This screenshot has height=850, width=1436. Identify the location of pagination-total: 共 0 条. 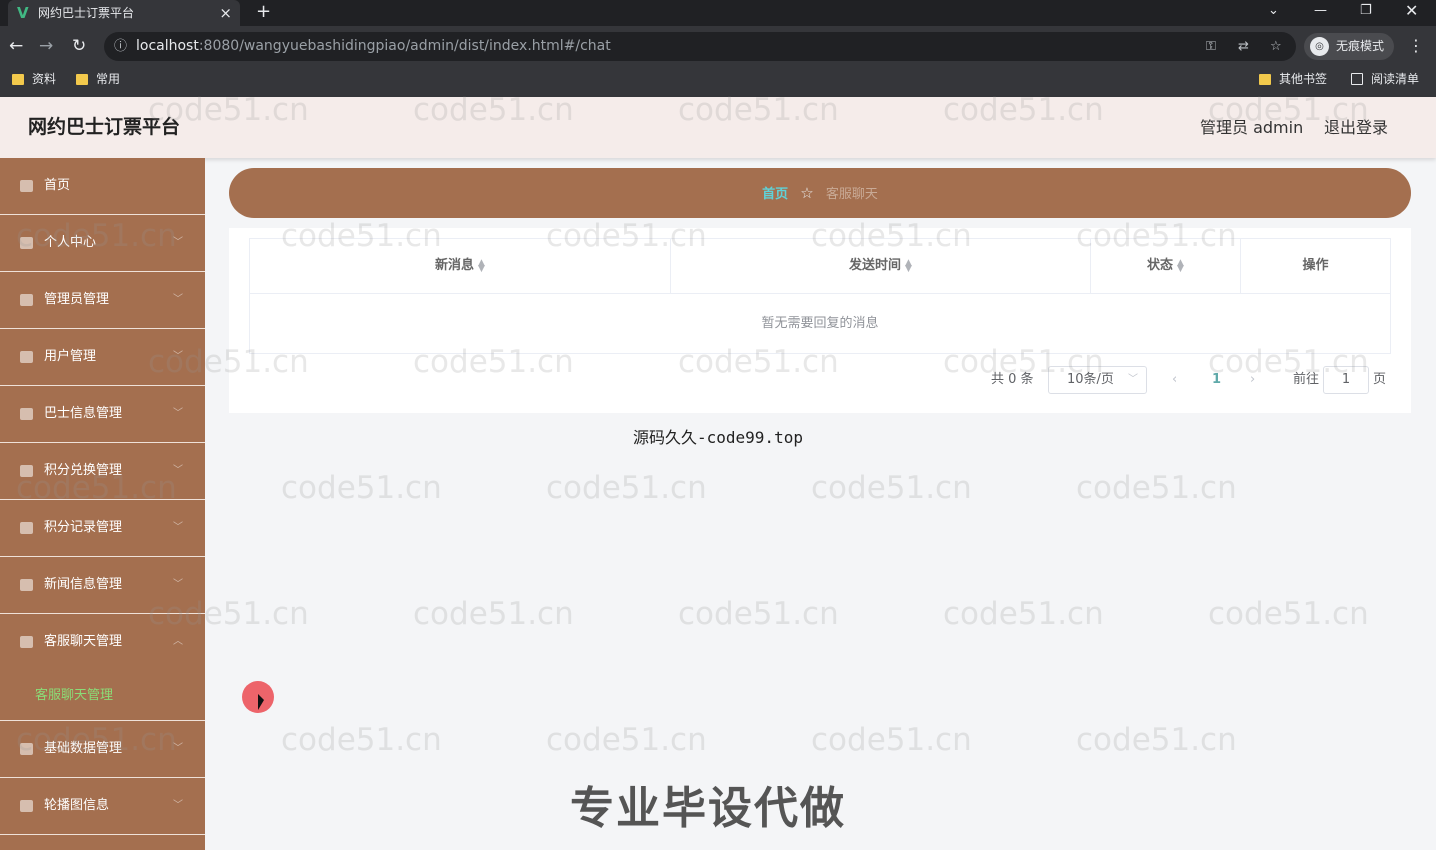
(1012, 379).